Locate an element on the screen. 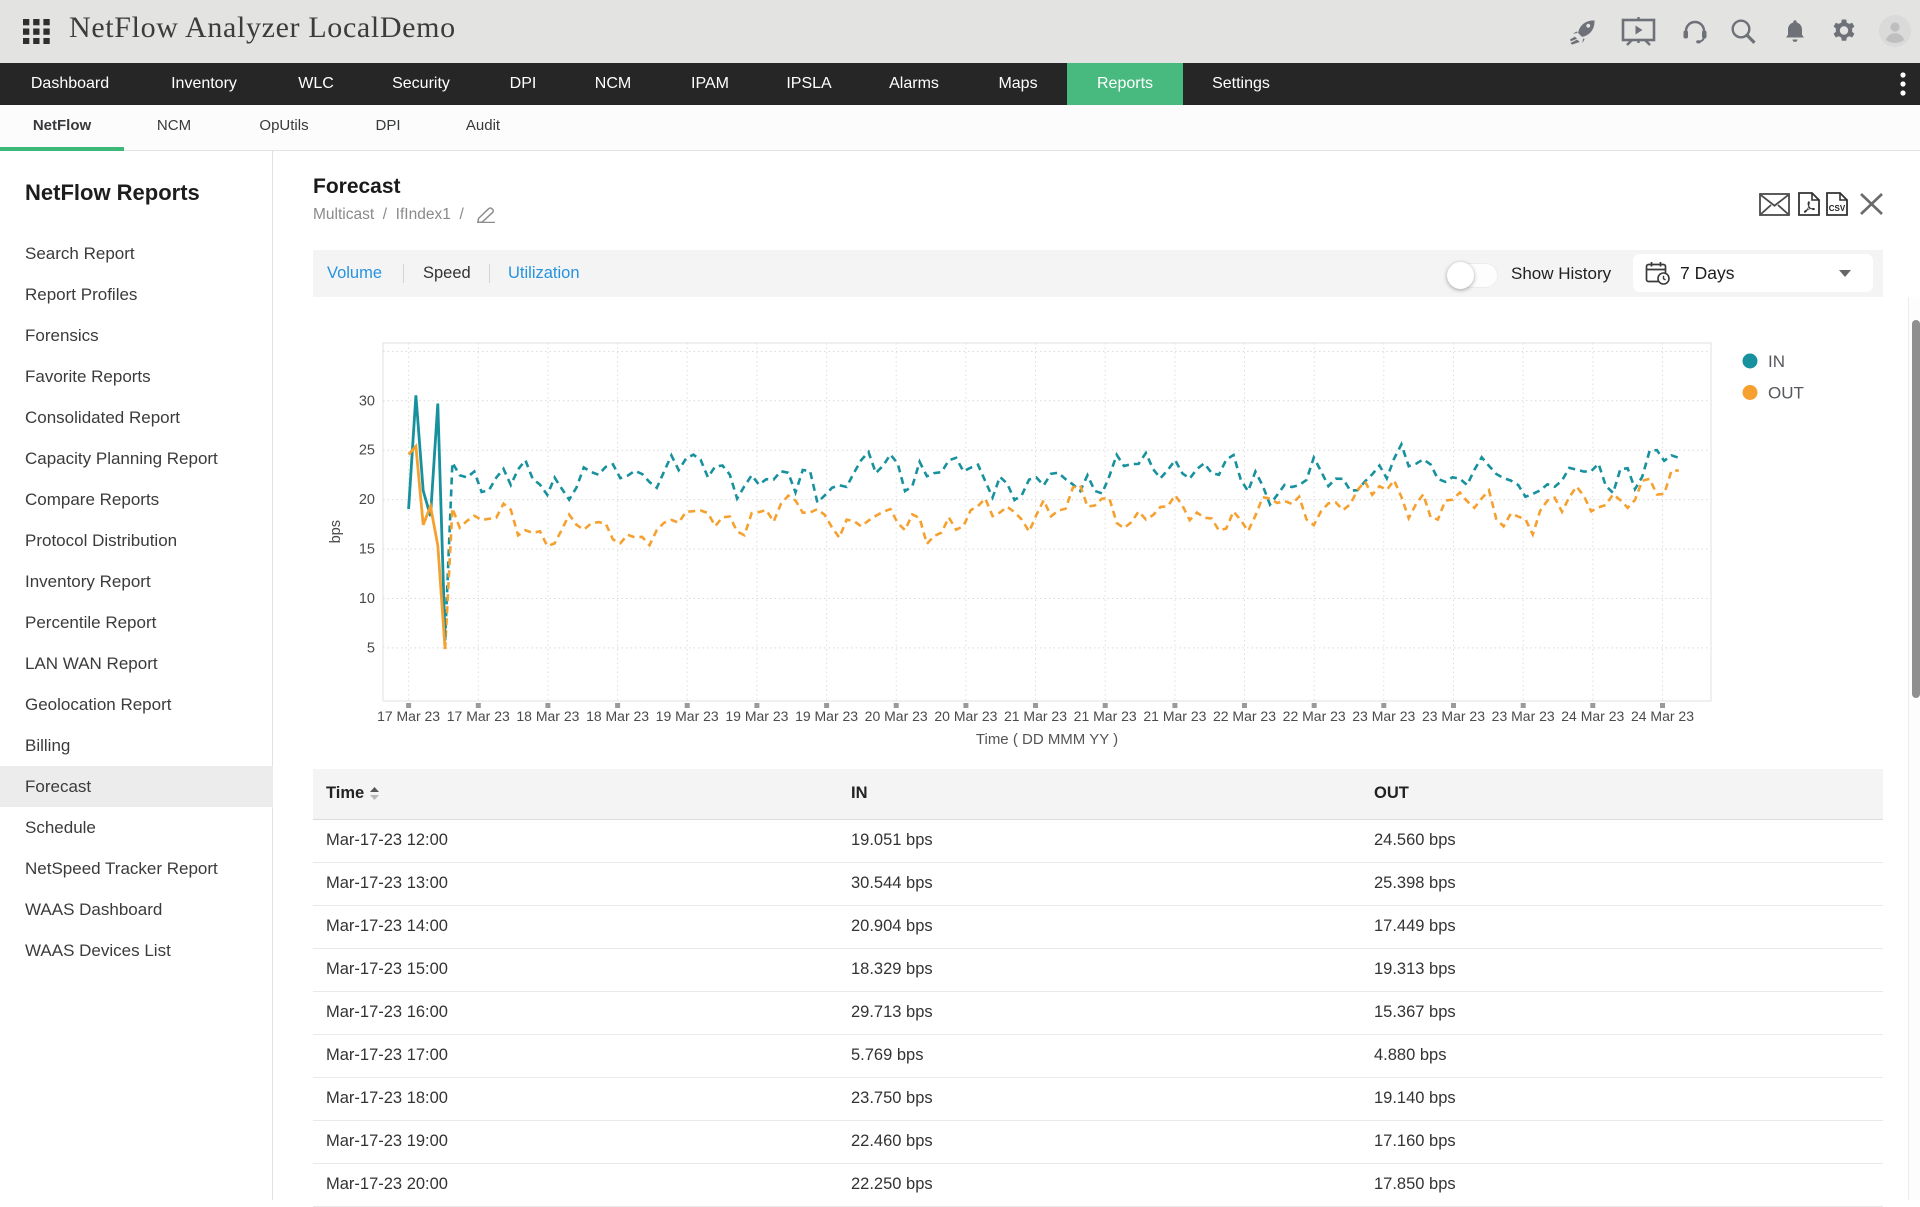 This screenshot has height=1207, width=1920. svg-text: bps is located at coordinates (336, 531).